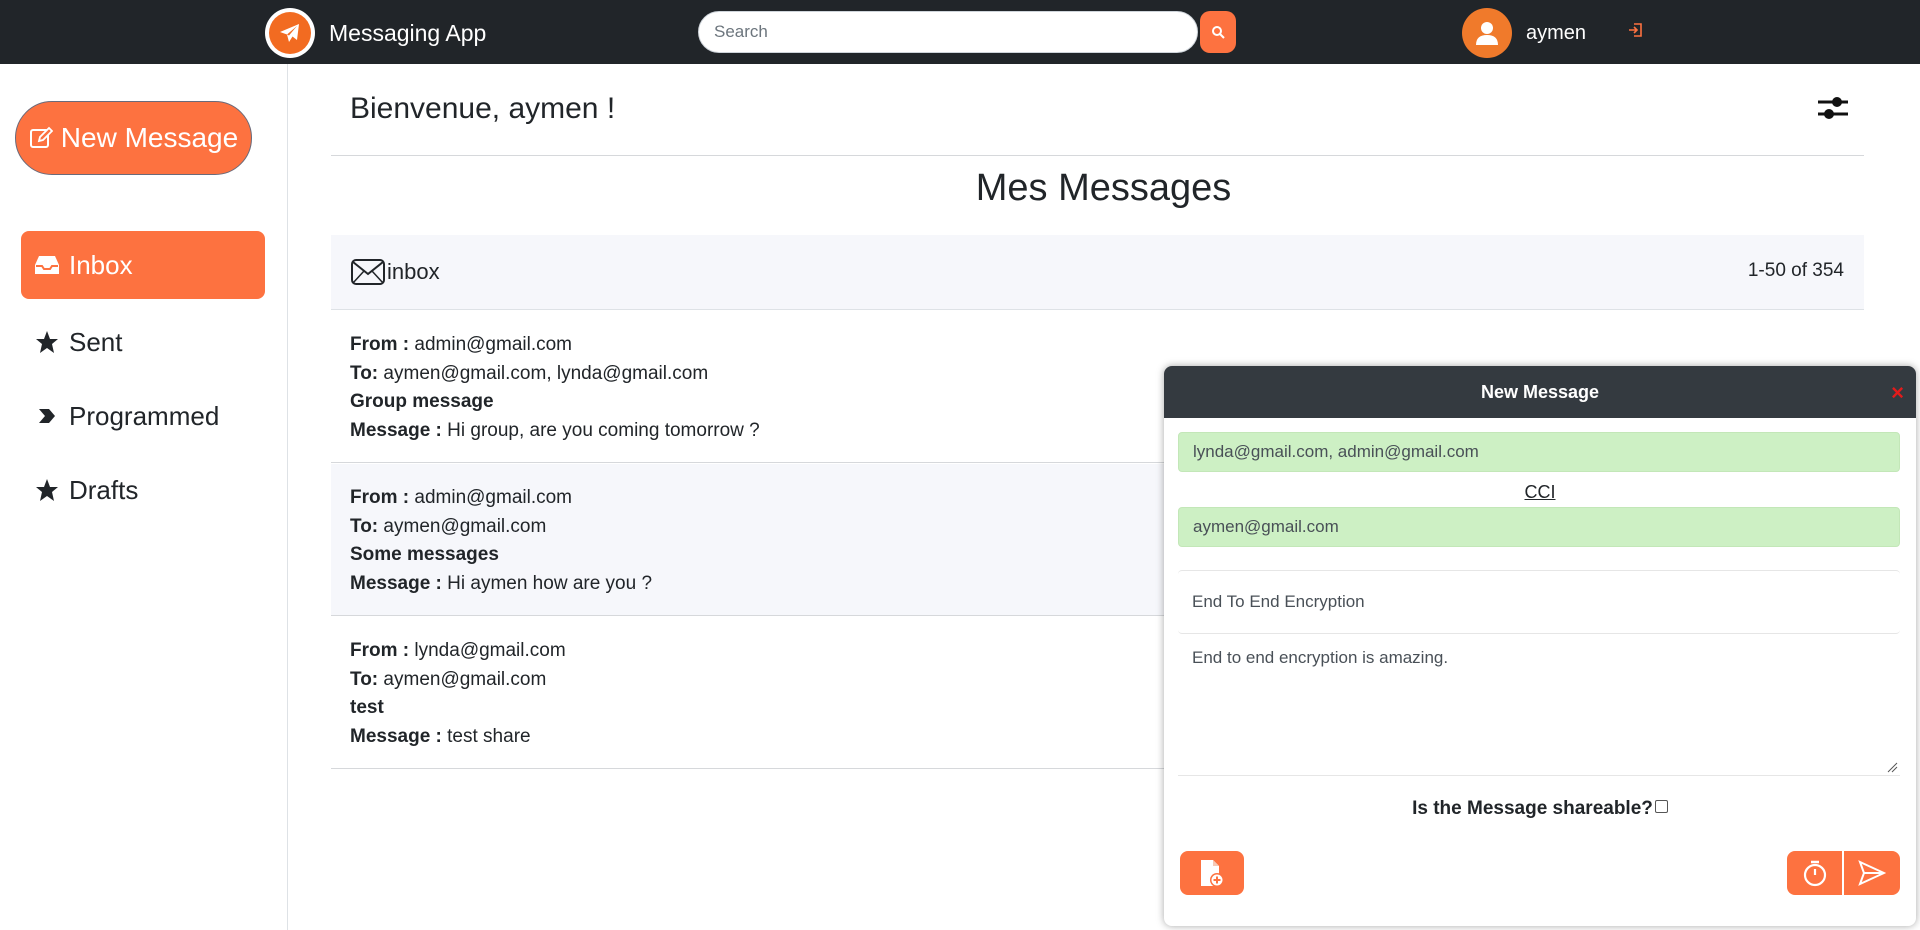  I want to click on to-field: lynda@gmail.com, admin@gmail.com, so click(1539, 452).